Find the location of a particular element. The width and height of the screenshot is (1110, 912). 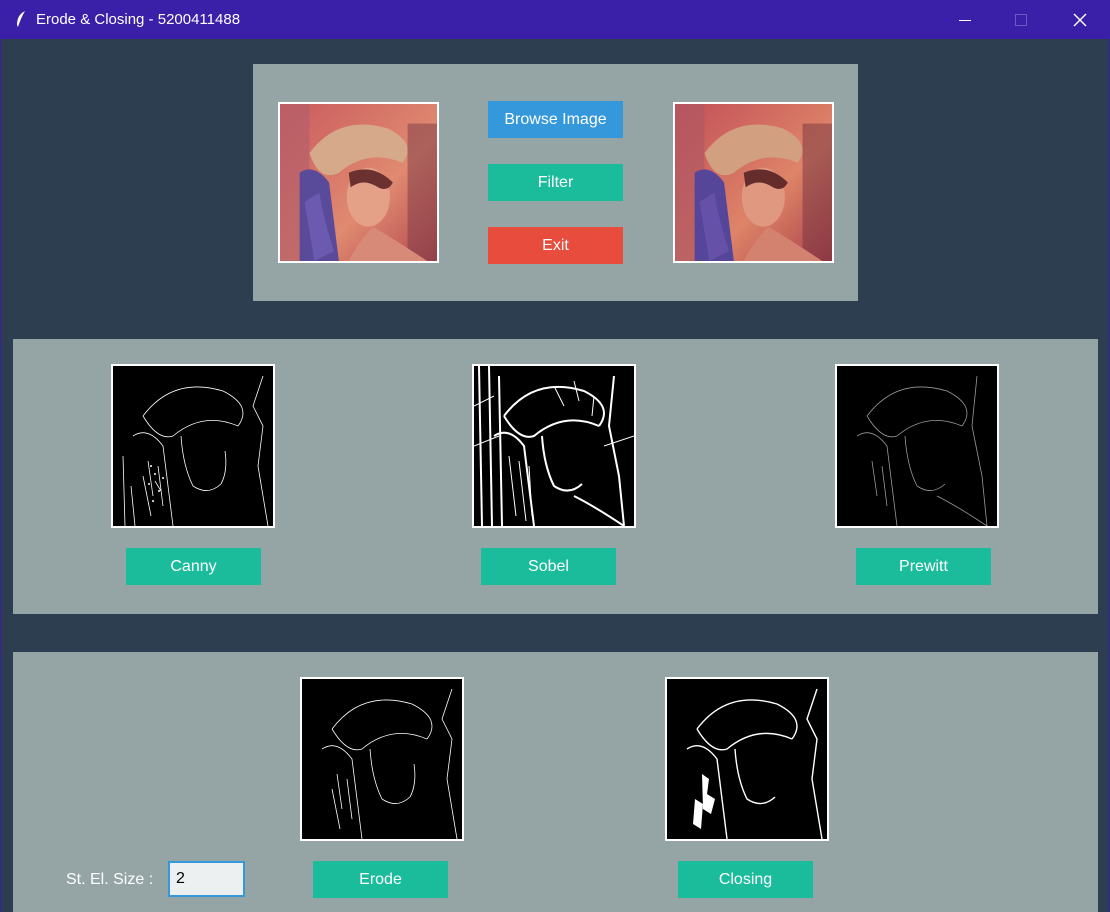

minimize-icon is located at coordinates (965, 20).